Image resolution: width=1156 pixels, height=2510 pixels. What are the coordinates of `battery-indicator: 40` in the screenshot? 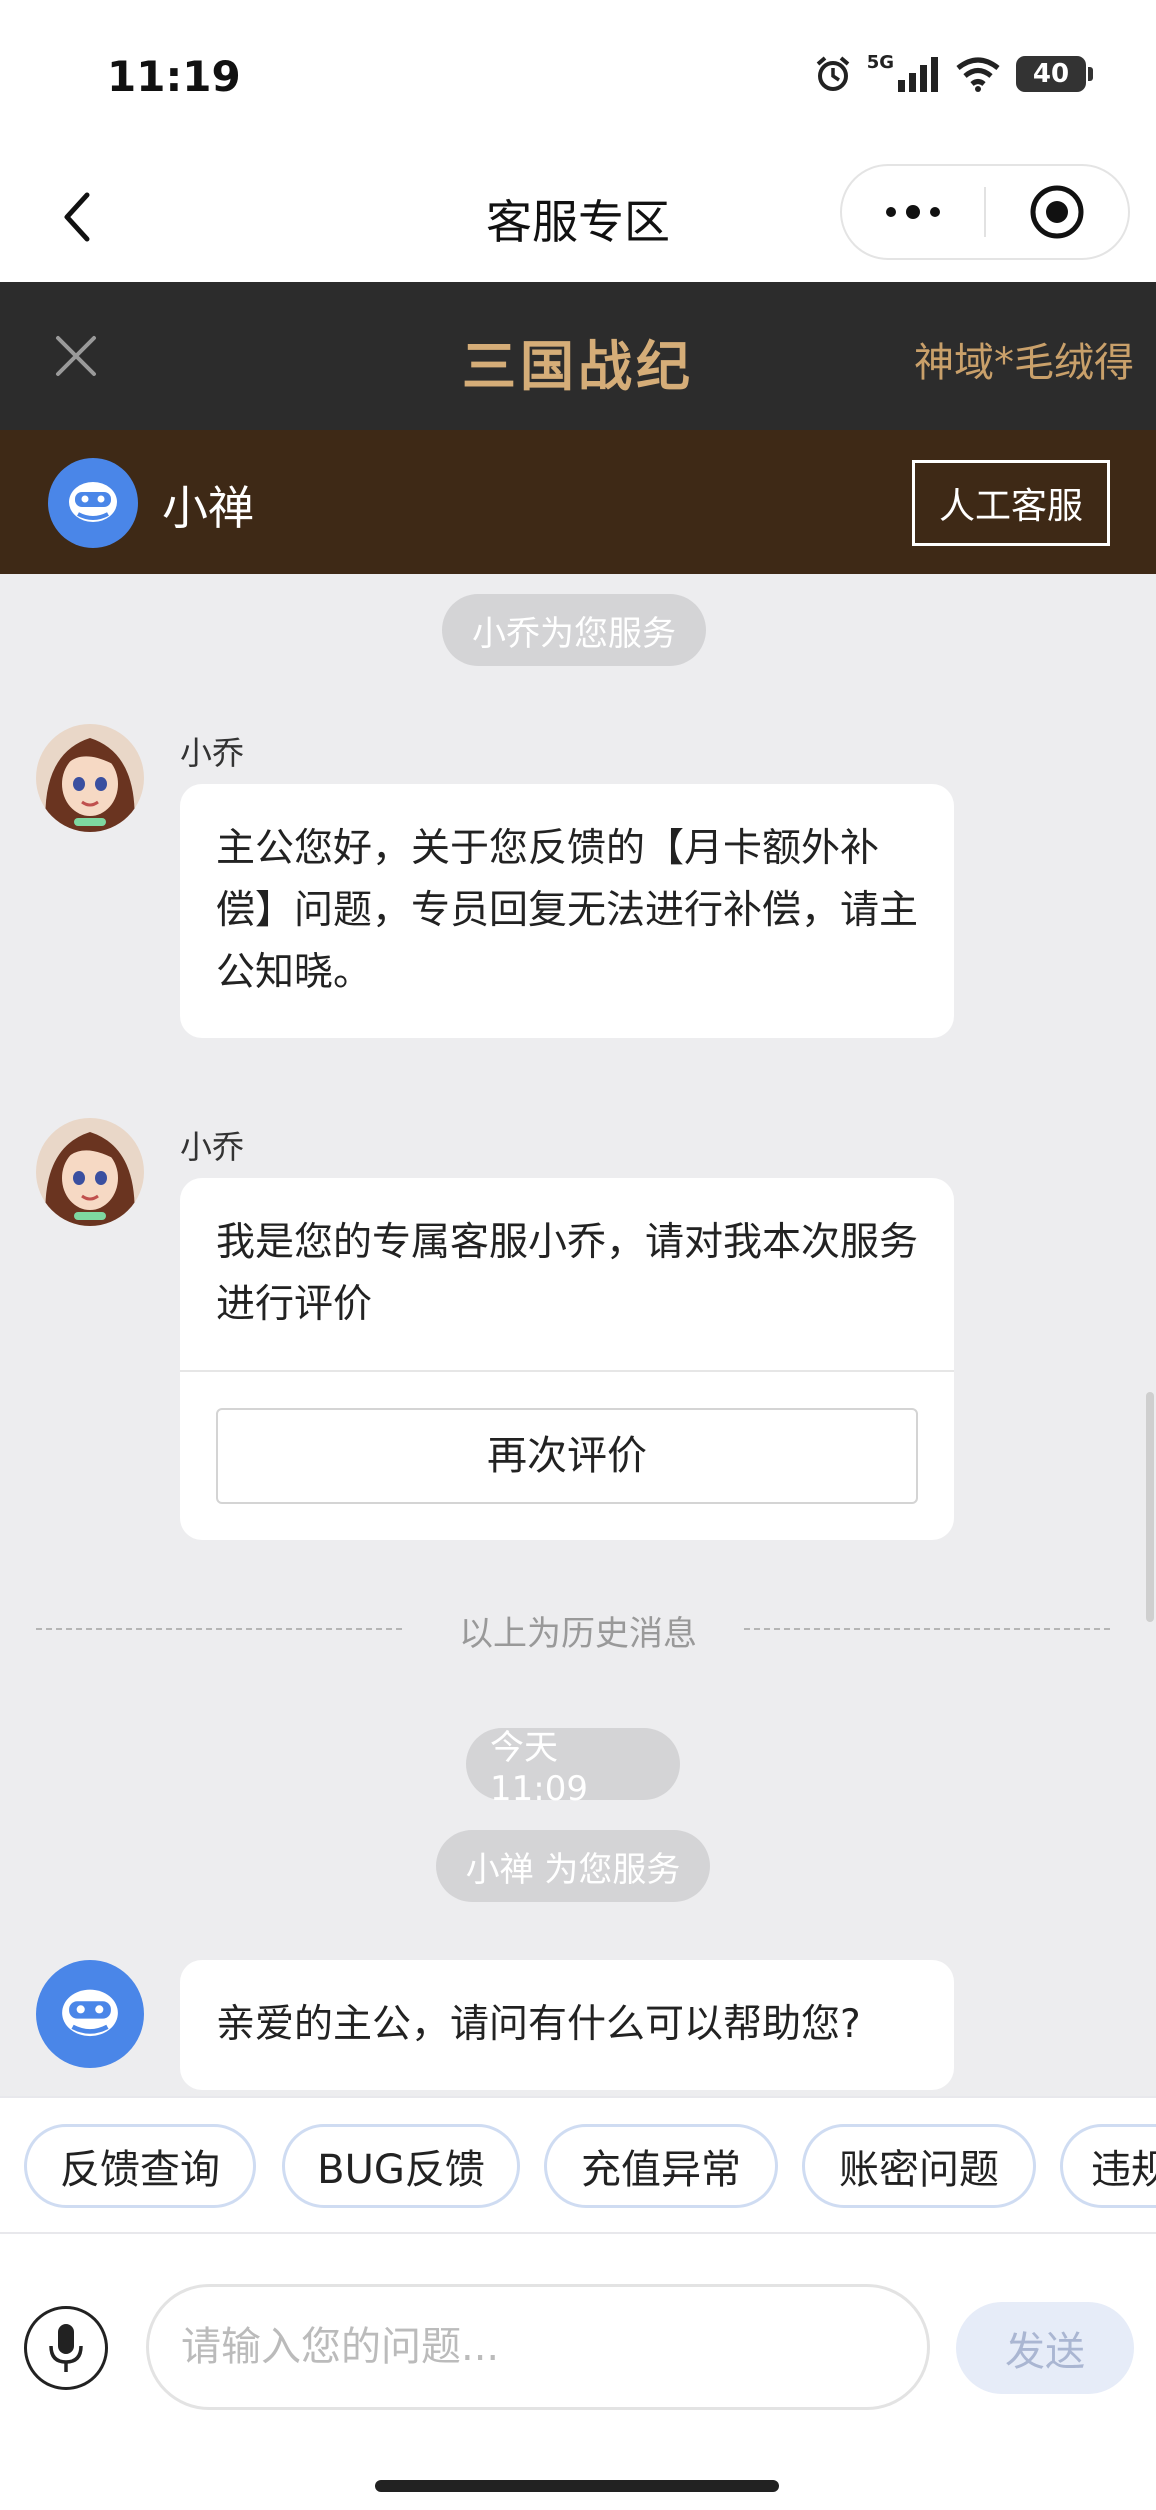 It's located at (1054, 74).